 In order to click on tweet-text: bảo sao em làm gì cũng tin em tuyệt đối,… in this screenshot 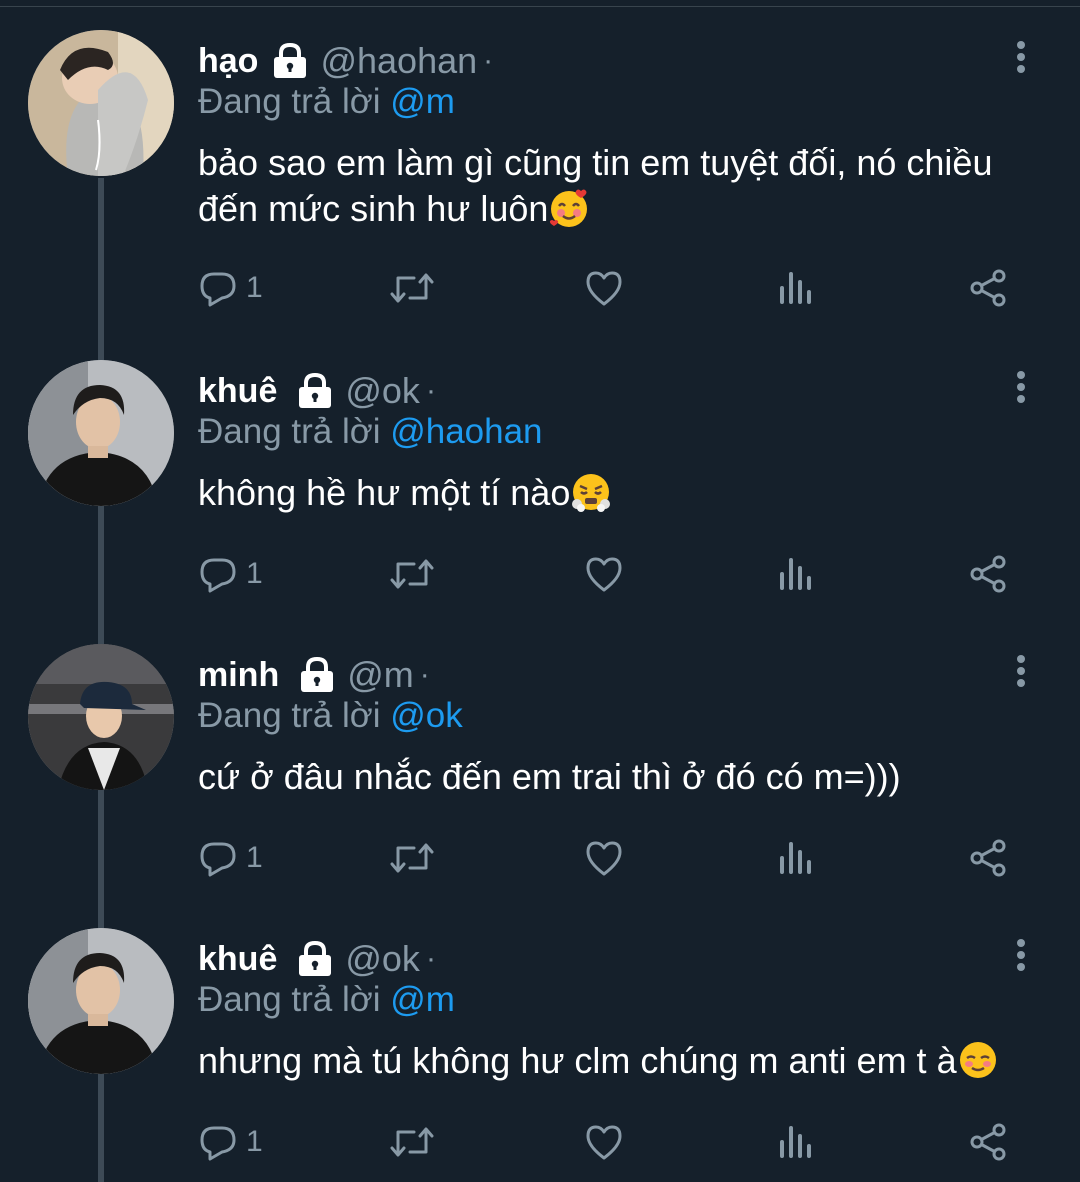, I will do `click(618, 186)`.